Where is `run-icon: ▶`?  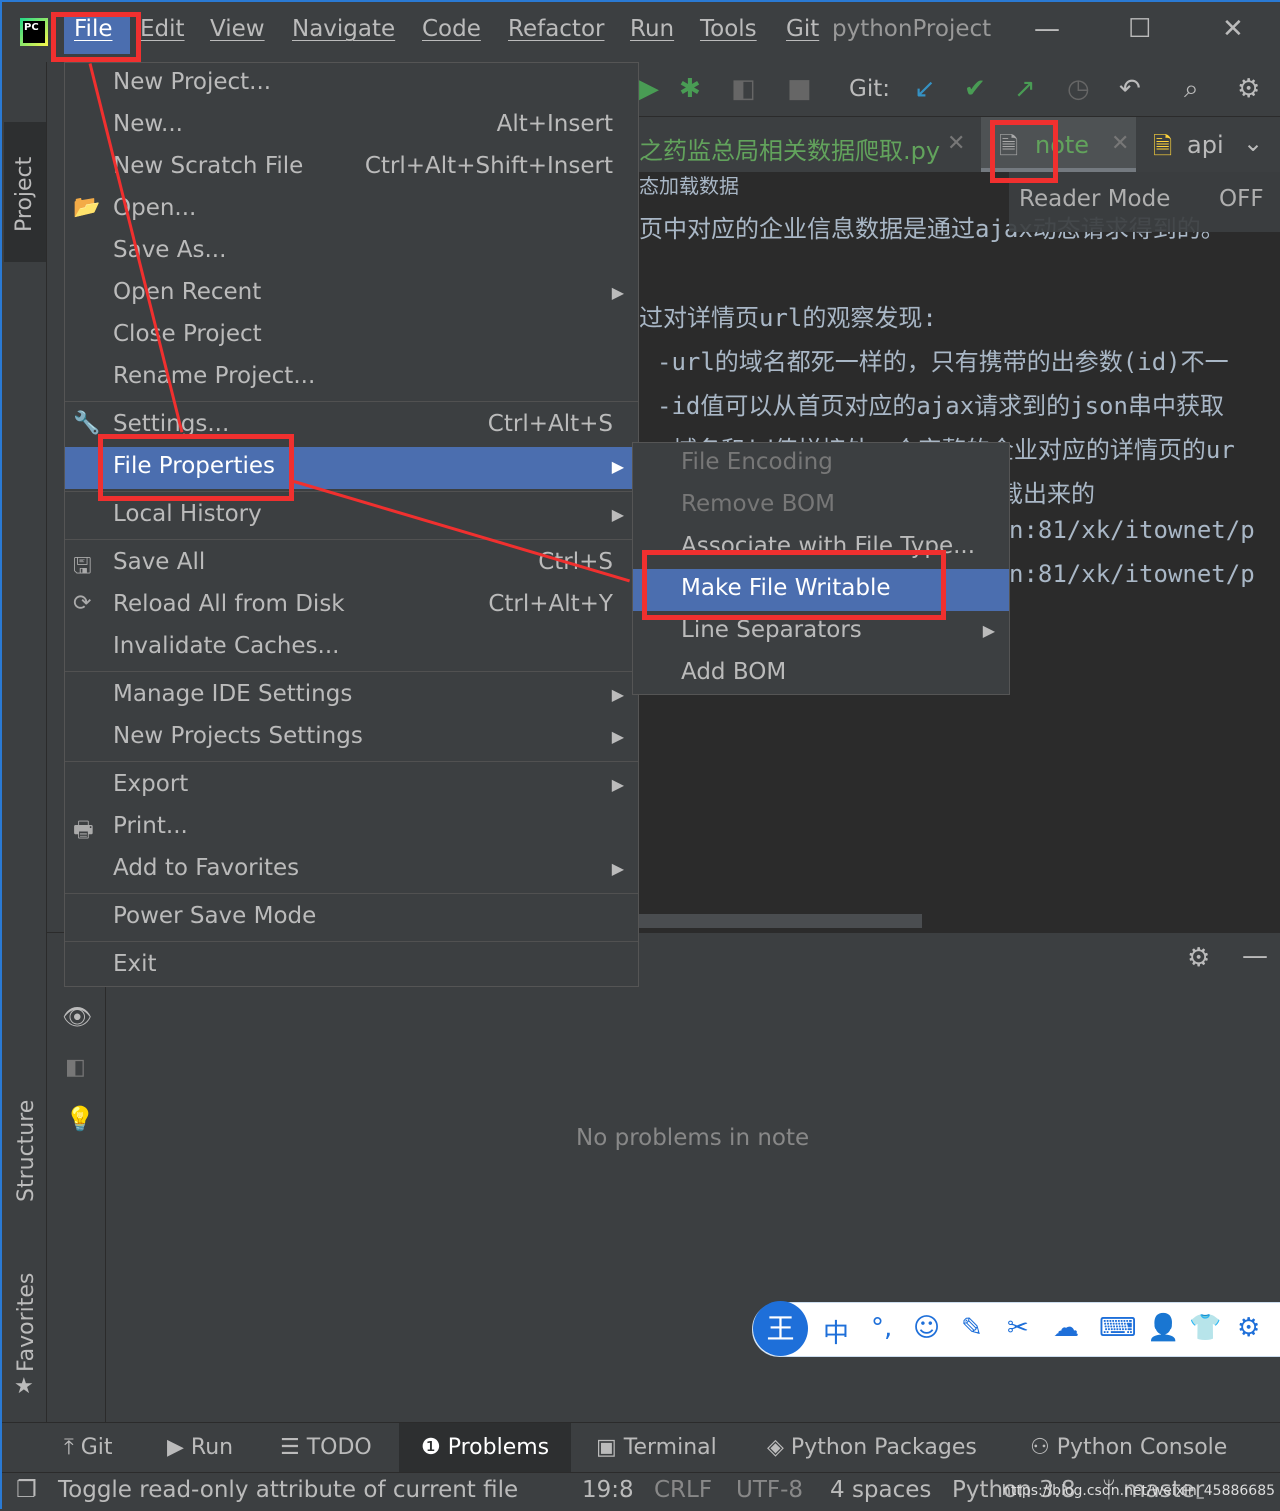
run-icon: ▶ is located at coordinates (649, 89).